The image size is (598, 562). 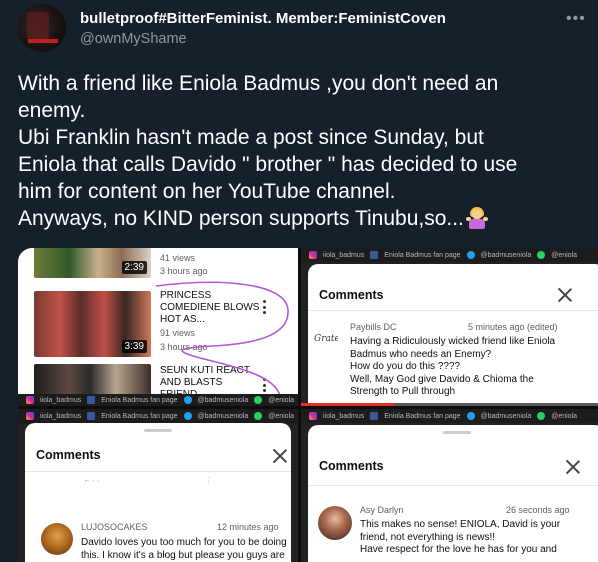 I want to click on avatar-strip, so click(x=43, y=41).